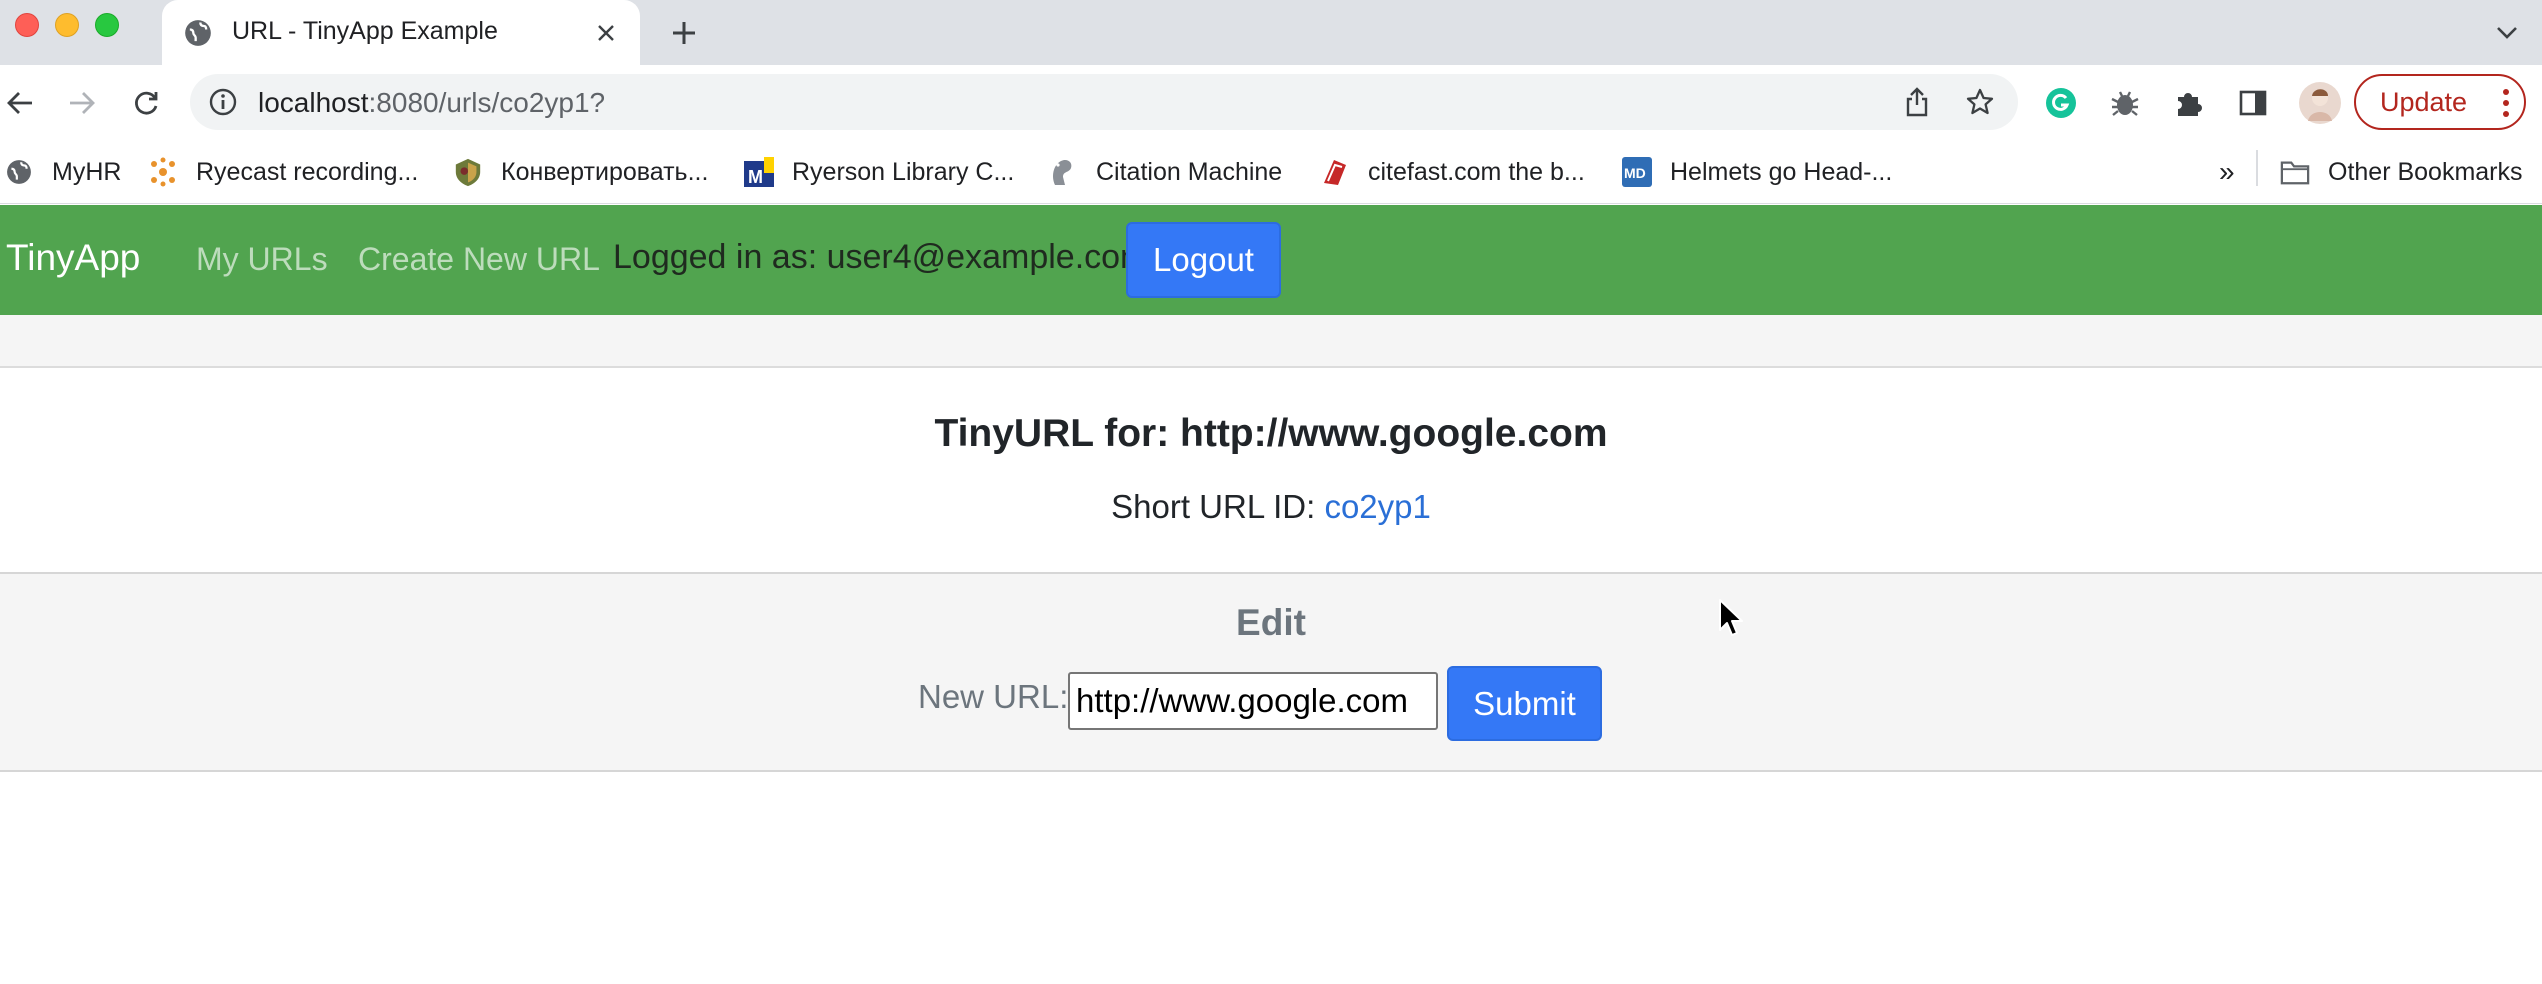  What do you see at coordinates (1271, 341) in the screenshot?
I see `header-spacer` at bounding box center [1271, 341].